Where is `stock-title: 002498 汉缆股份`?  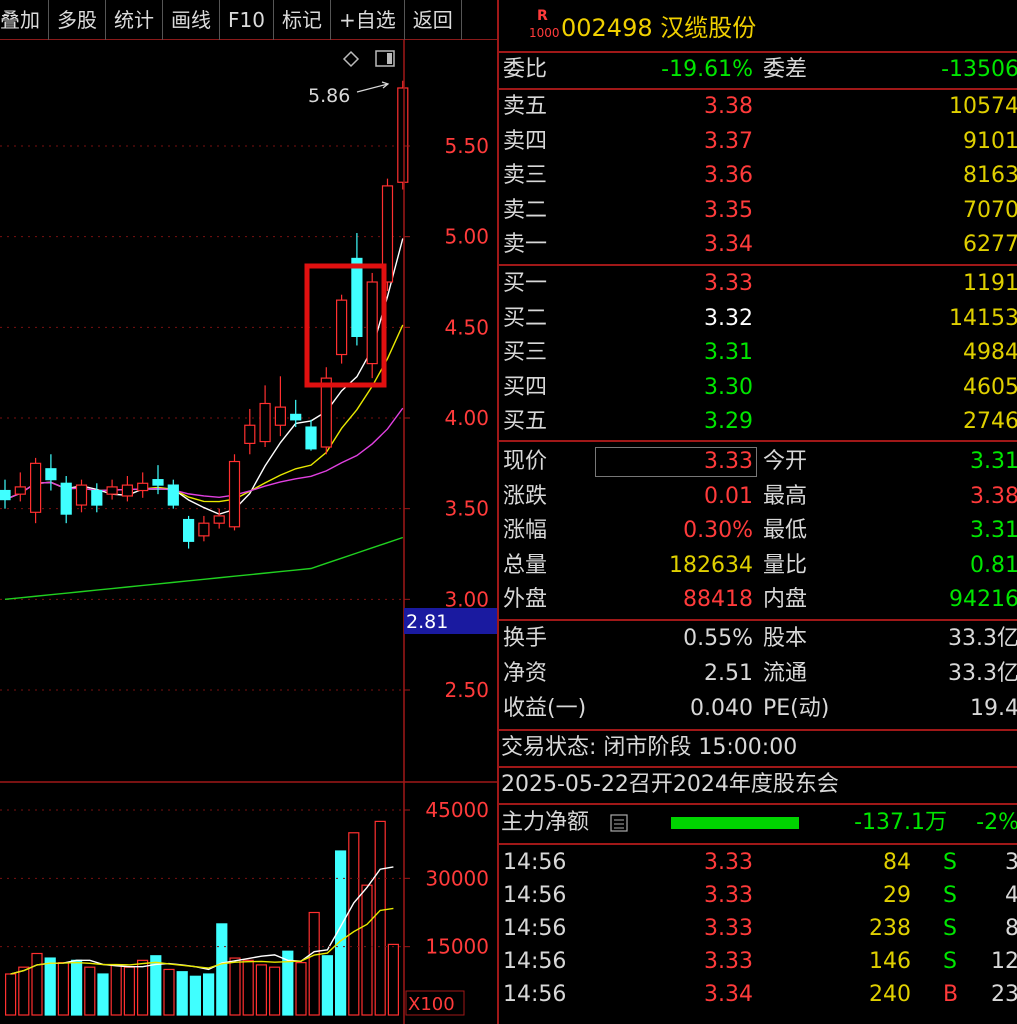
stock-title: 002498 汉缆股份 is located at coordinates (658, 25).